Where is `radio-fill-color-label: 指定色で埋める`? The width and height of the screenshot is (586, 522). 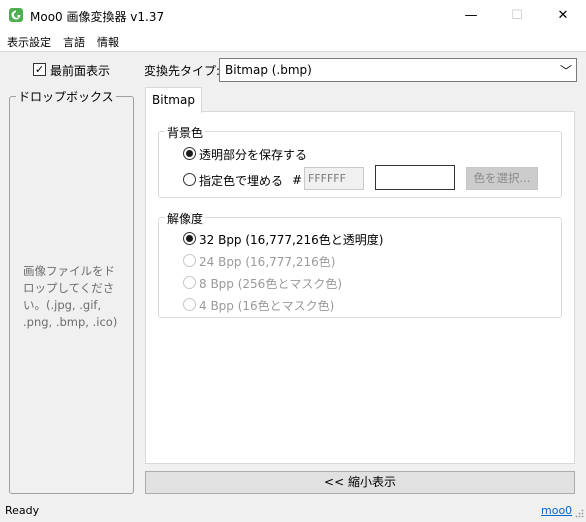
radio-fill-color-label: 指定色で埋める is located at coordinates (241, 180).